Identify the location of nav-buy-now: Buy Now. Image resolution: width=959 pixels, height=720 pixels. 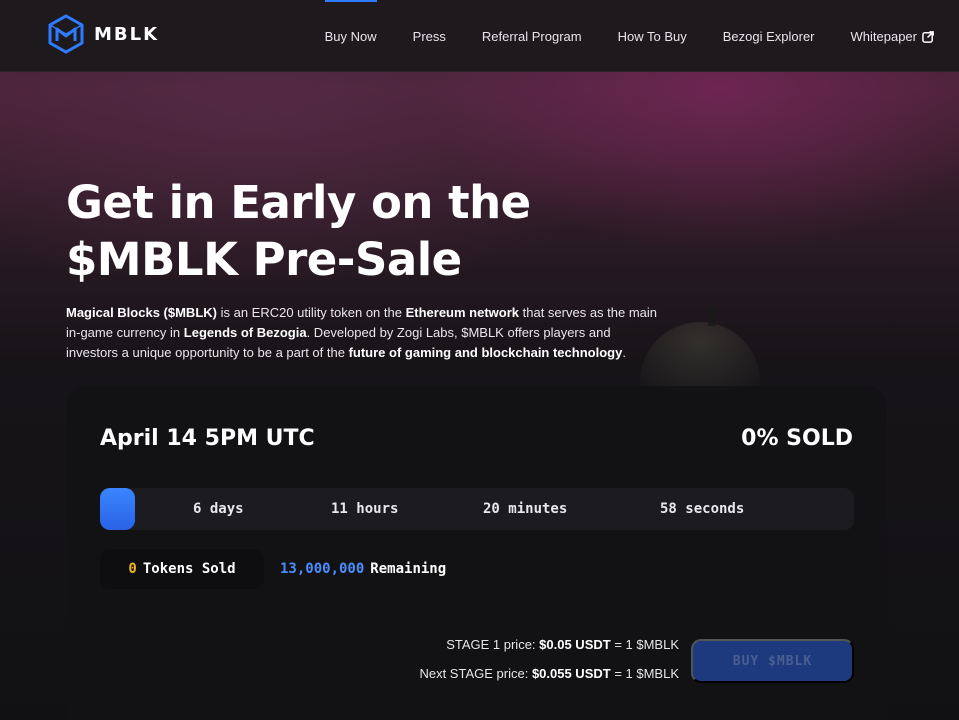
(350, 36).